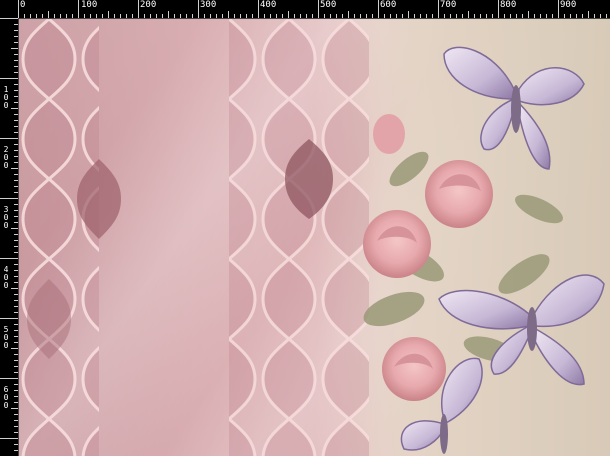 The width and height of the screenshot is (610, 456). I want to click on ruler-label: 300, so click(208, 5).